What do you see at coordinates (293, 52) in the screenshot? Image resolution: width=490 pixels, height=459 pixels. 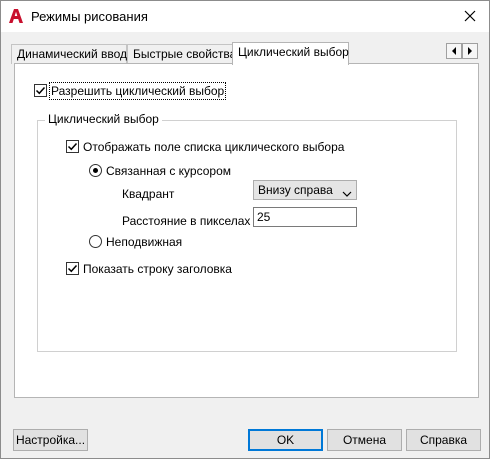 I see `tab-label: Циклический выбор` at bounding box center [293, 52].